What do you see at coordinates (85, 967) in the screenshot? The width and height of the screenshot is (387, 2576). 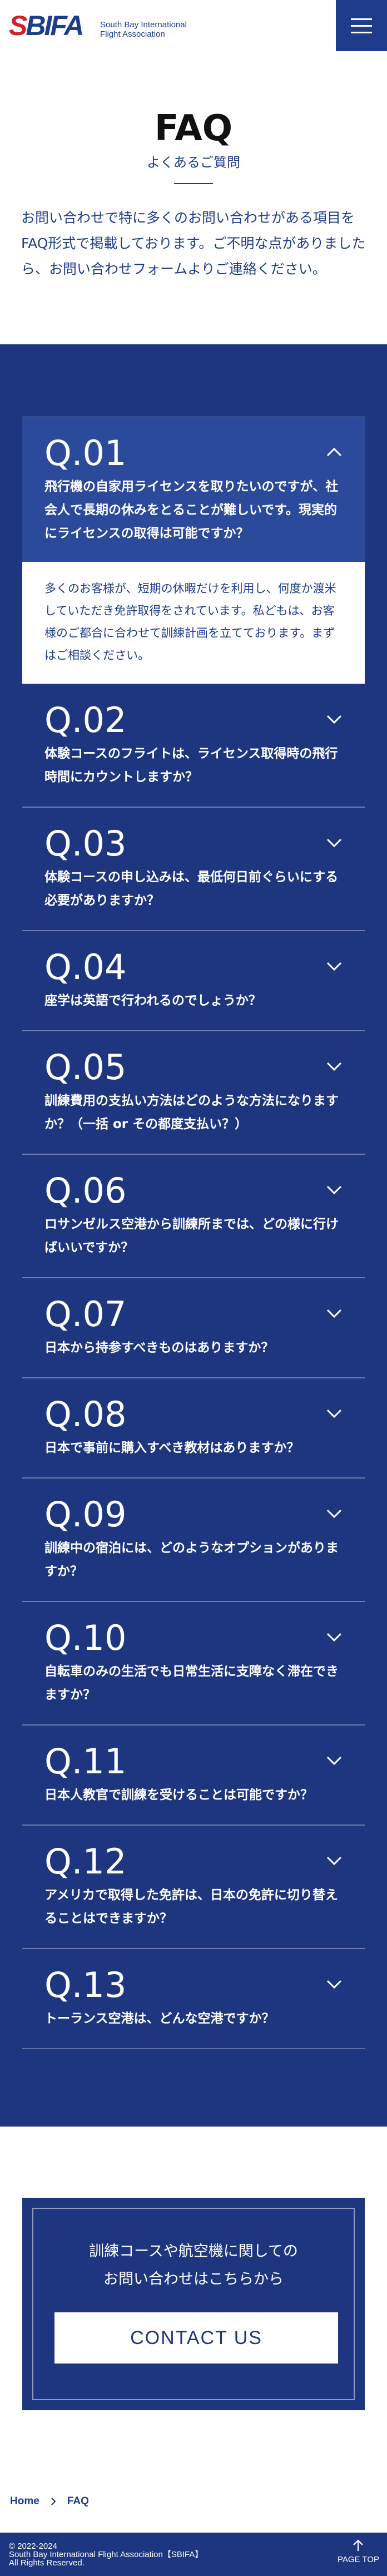 I see `faq-question-number: Q.04` at bounding box center [85, 967].